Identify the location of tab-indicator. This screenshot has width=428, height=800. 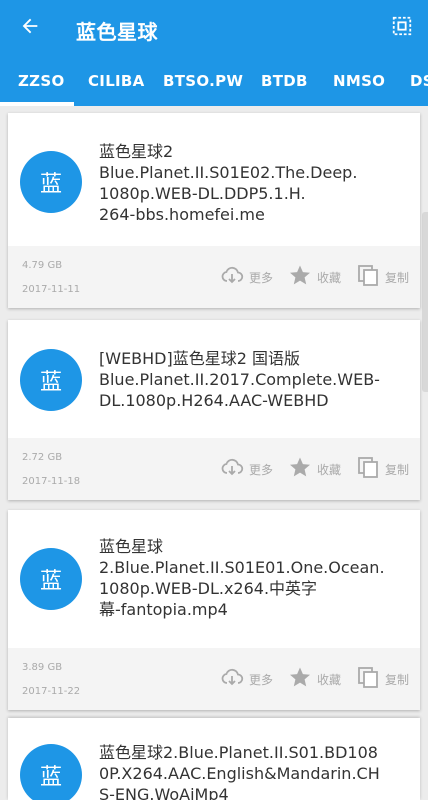
(37, 104).